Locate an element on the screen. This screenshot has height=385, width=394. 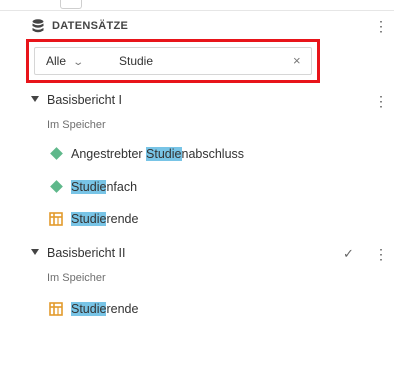
close-icon: × is located at coordinates (297, 60).